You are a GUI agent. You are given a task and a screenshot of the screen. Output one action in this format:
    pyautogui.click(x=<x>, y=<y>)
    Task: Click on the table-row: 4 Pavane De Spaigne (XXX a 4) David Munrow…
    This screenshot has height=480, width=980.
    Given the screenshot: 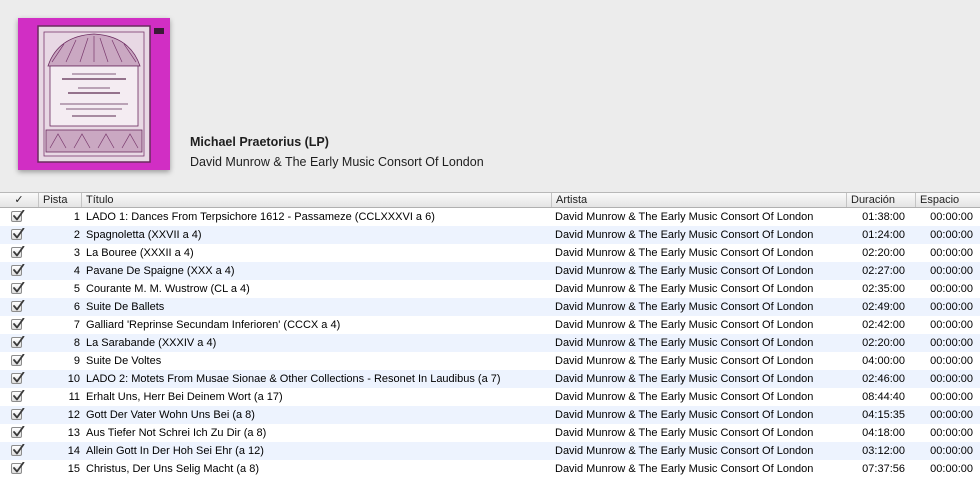 What is the action you would take?
    pyautogui.click(x=490, y=271)
    